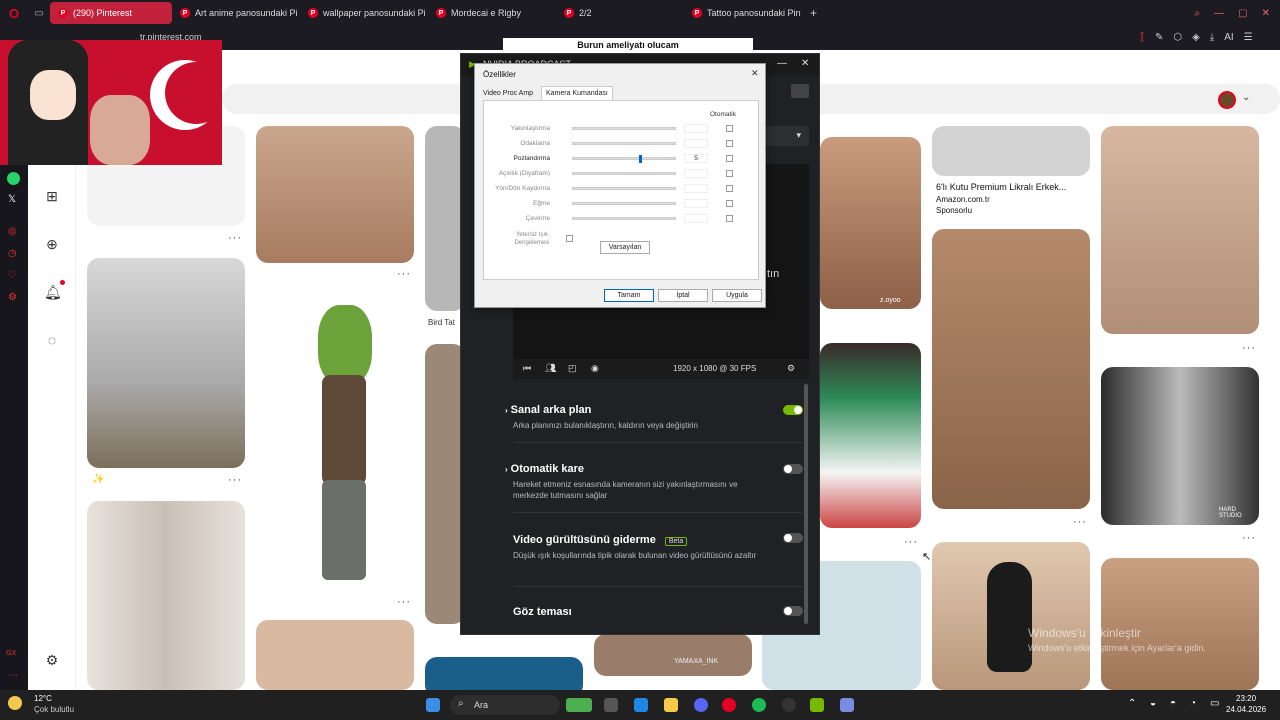  Describe the element at coordinates (806, 504) in the screenshot. I see `scrollbar` at that location.